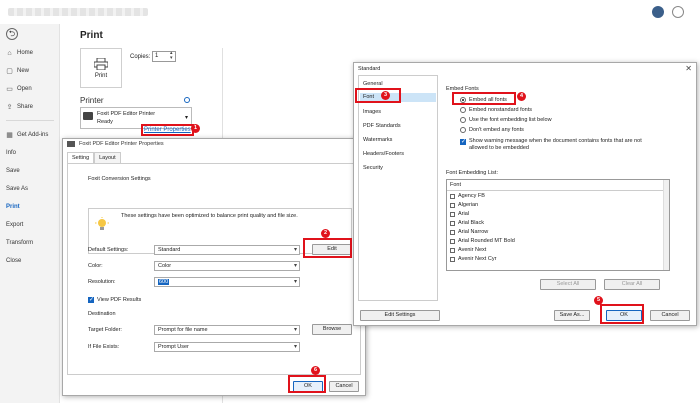 The height and width of the screenshot is (403, 700). I want to click on list-item: Arial, so click(459, 214).